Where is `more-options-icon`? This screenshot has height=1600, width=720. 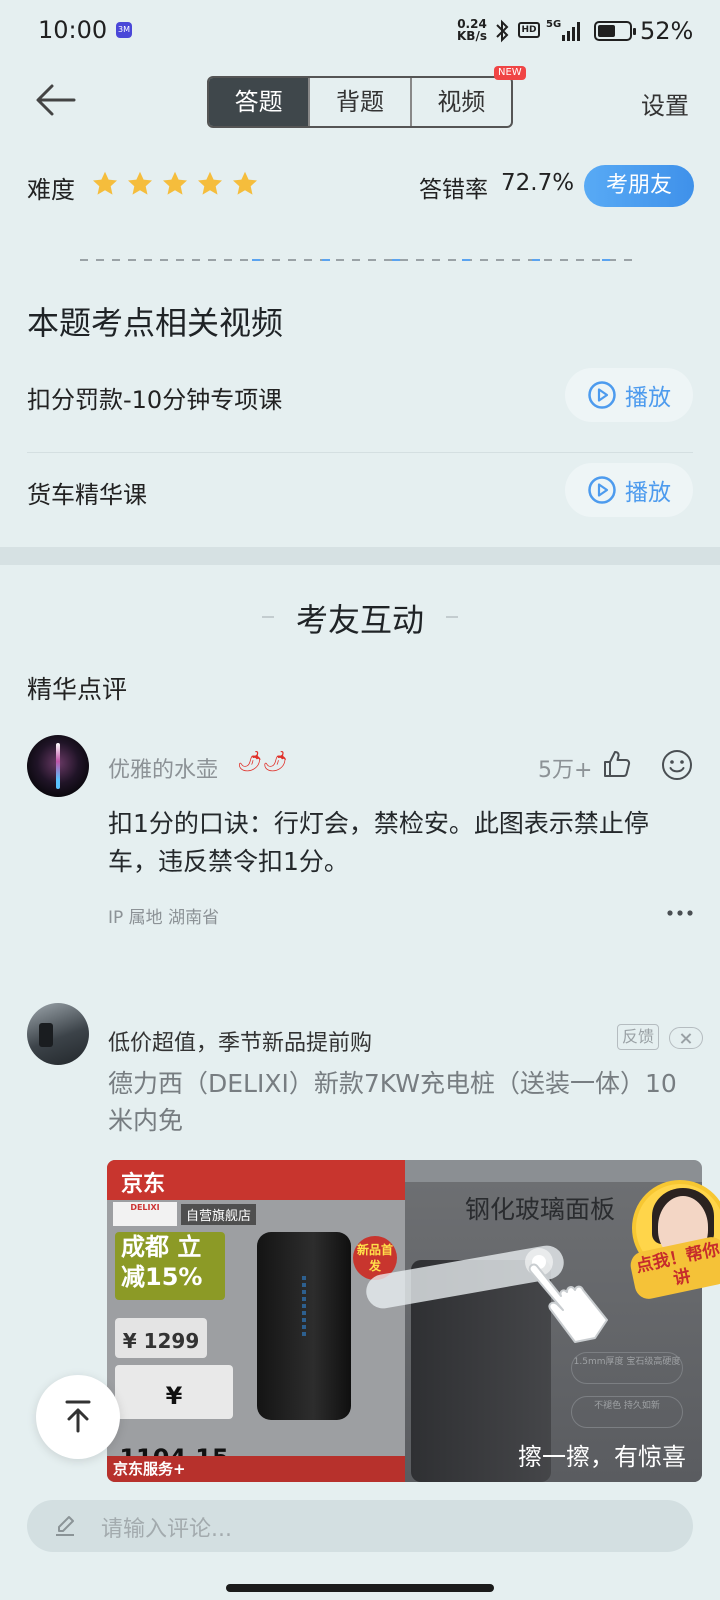 more-options-icon is located at coordinates (680, 913).